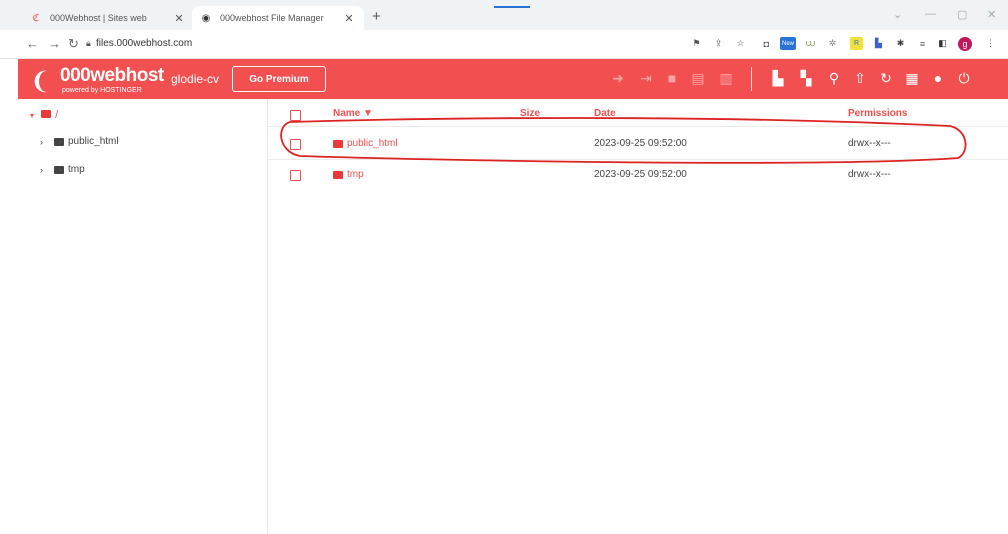  Describe the element at coordinates (73, 44) in the screenshot. I see `reload-icon: ↻` at that location.